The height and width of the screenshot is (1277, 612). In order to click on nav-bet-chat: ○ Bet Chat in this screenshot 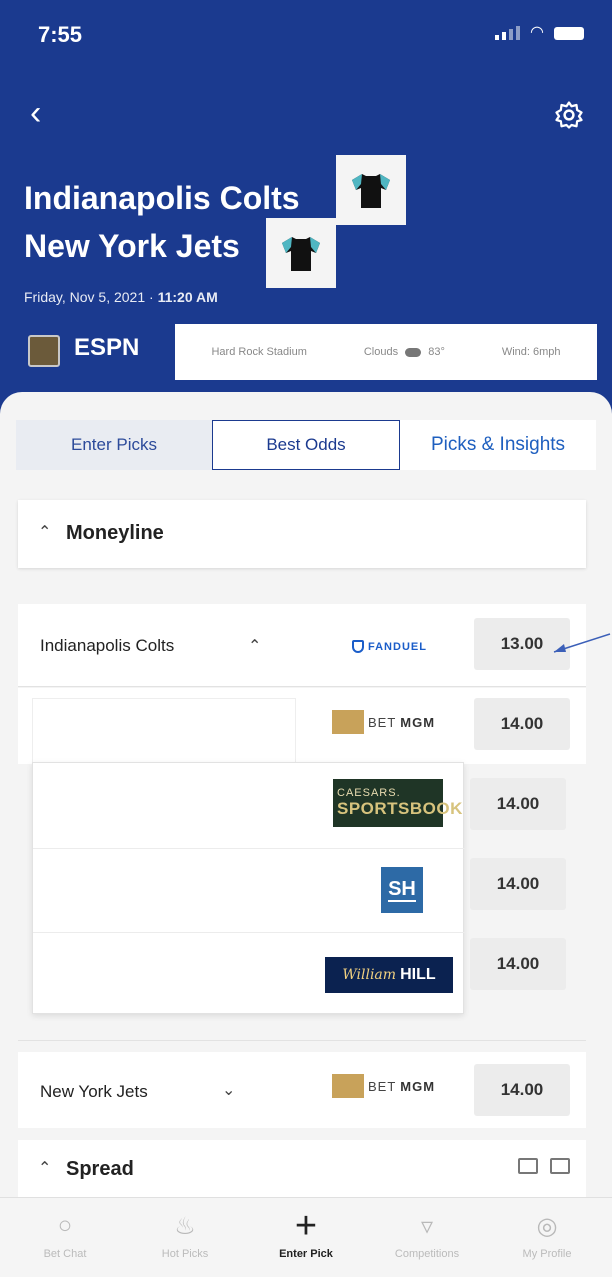, I will do `click(65, 1234)`.